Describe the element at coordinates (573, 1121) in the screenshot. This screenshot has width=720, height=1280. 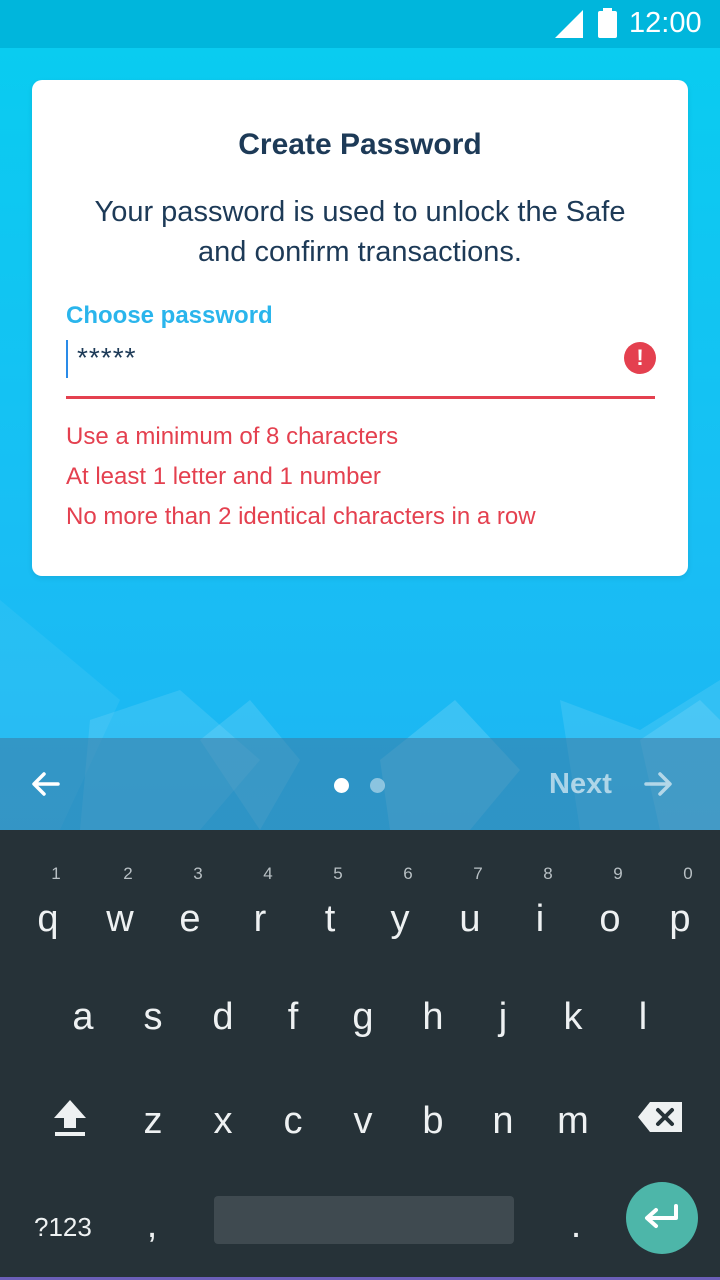
I see `key-m: m` at that location.